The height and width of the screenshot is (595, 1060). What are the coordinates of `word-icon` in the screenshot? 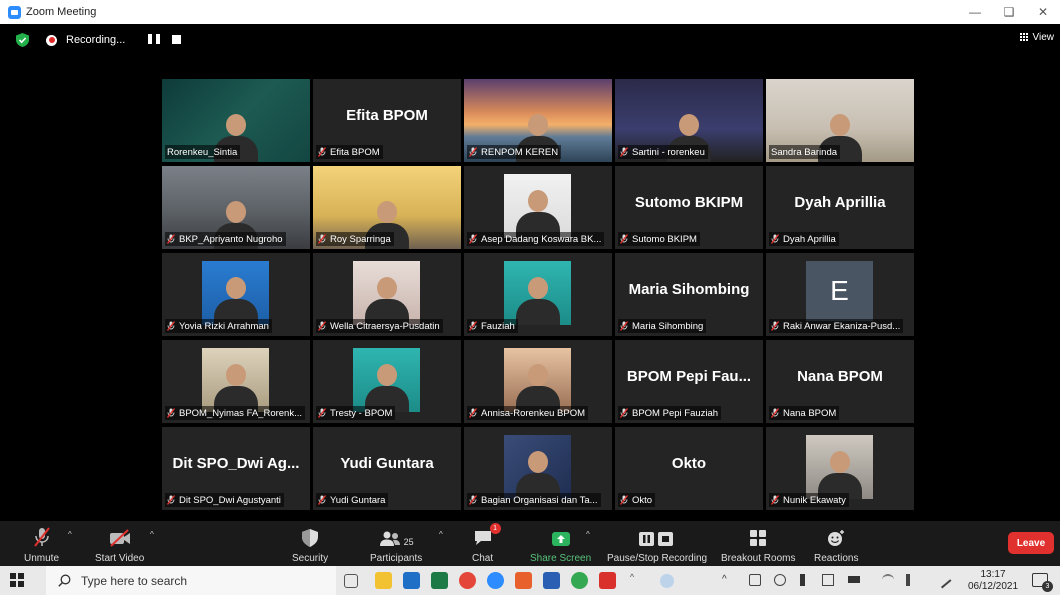 It's located at (551, 580).